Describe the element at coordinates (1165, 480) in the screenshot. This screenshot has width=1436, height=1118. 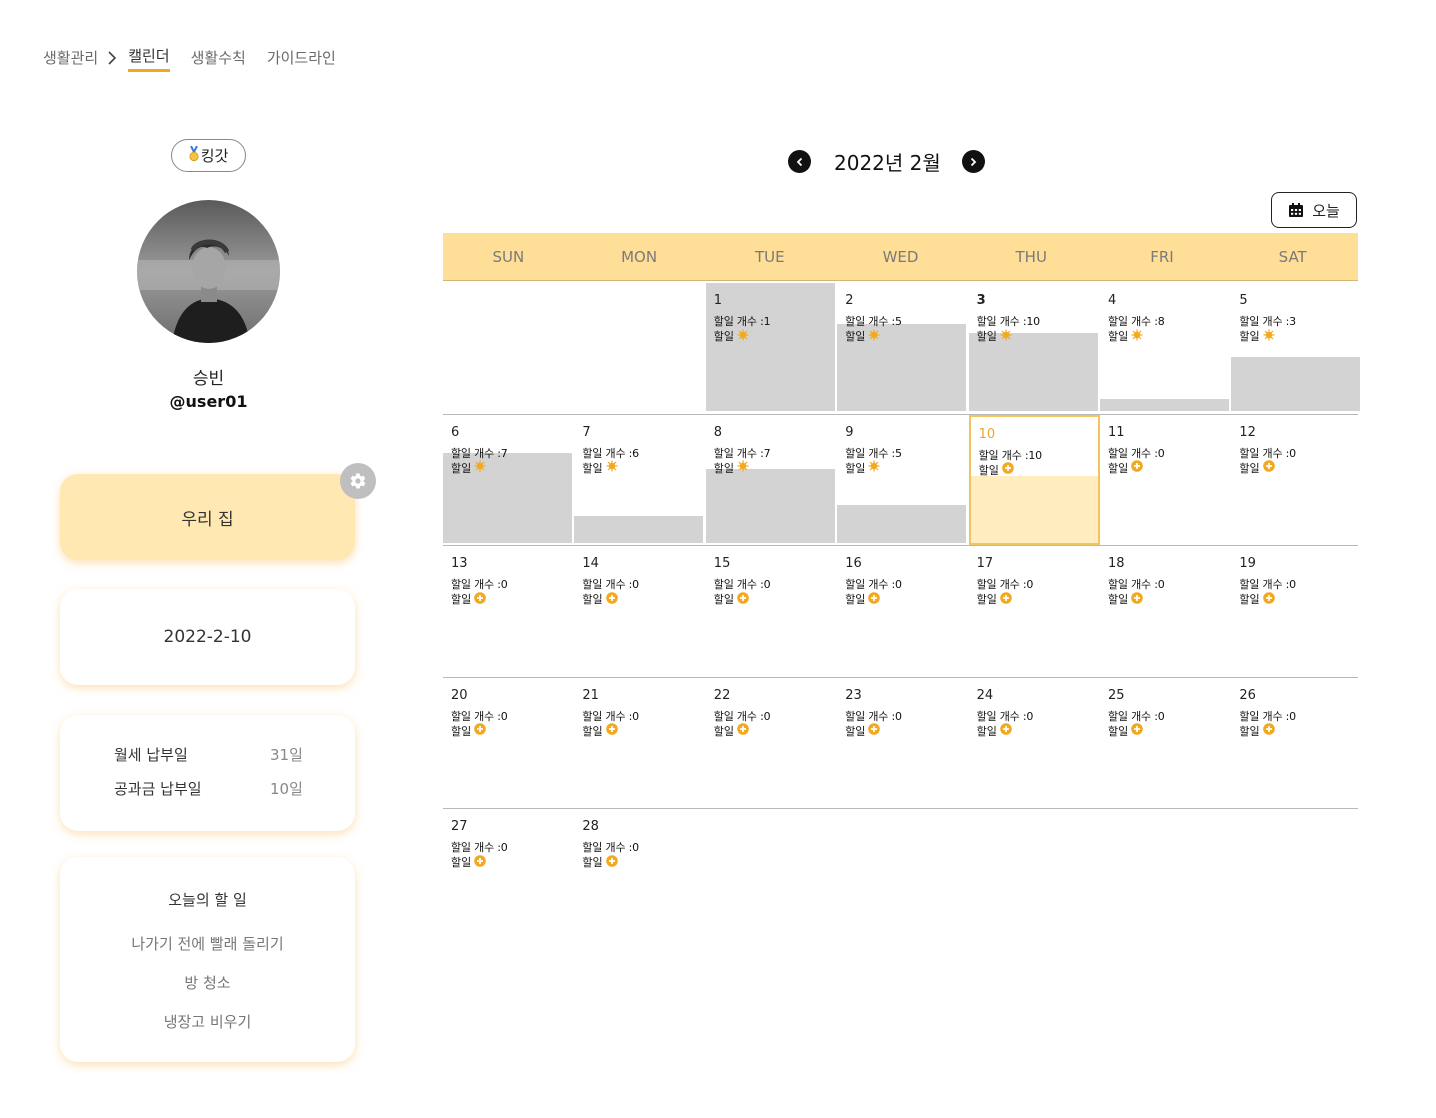
I see `calendar-day: 11 할일 개수 :0 할일` at that location.